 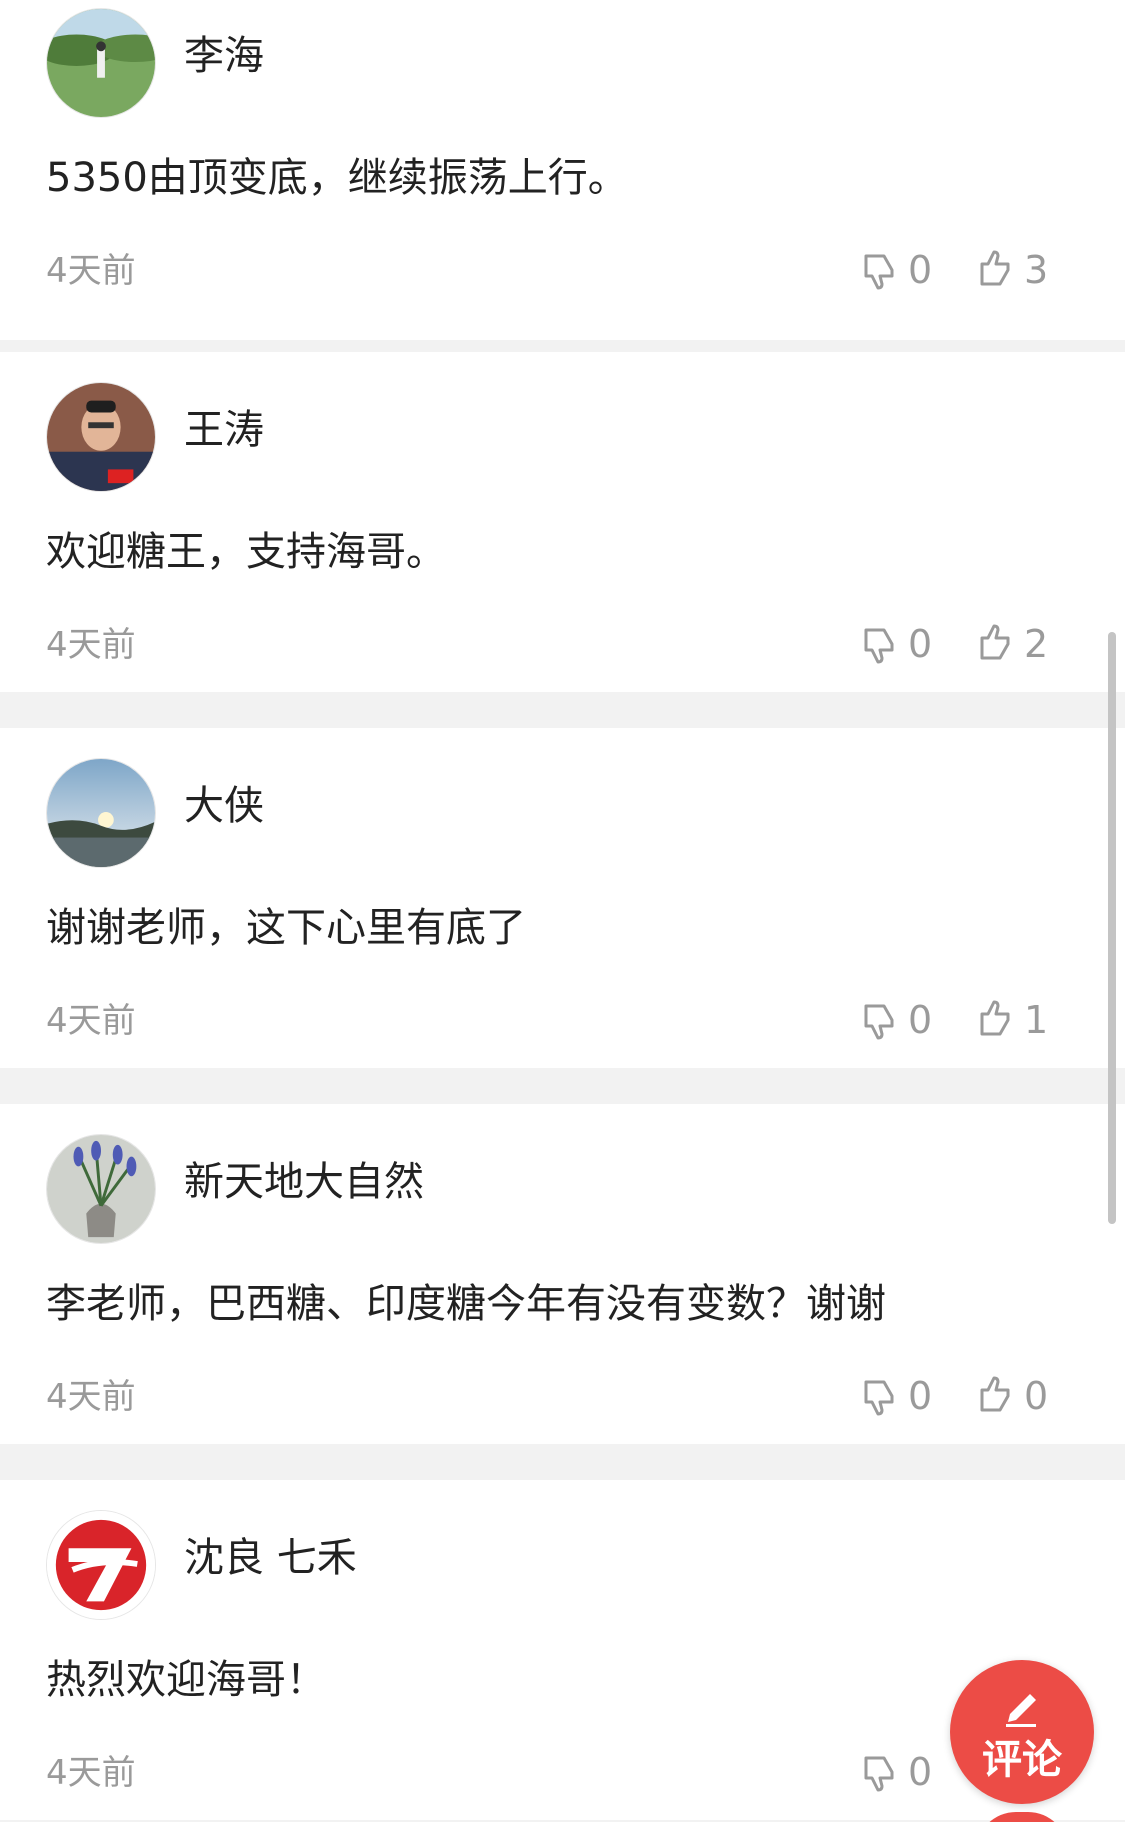 What do you see at coordinates (466, 1304) in the screenshot?
I see `comment-text: 李老师，巴西糖、印度糖今年有没有变数？谢谢` at bounding box center [466, 1304].